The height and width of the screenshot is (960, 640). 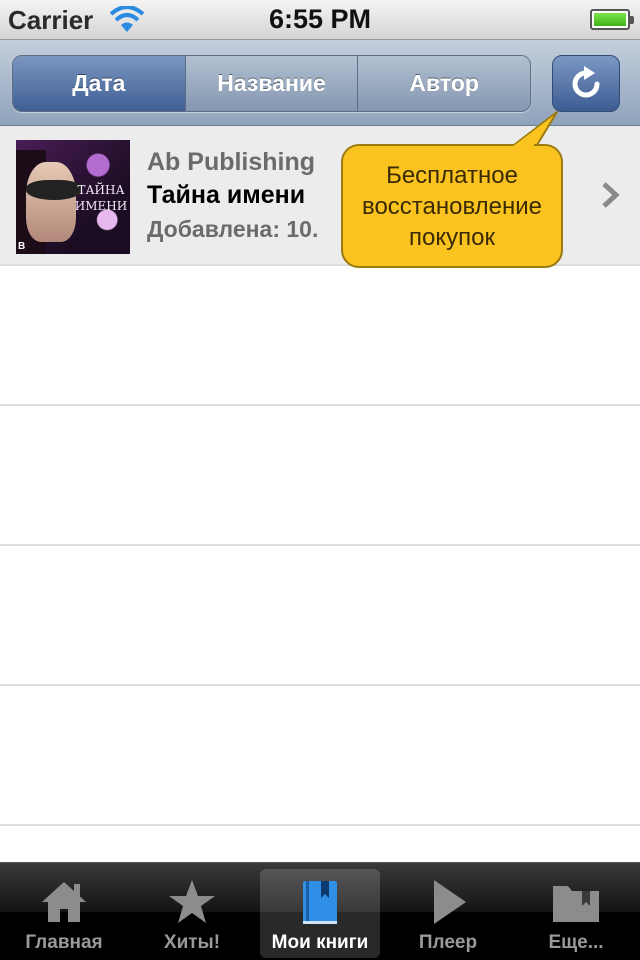 What do you see at coordinates (64, 902) in the screenshot?
I see `home-icon` at bounding box center [64, 902].